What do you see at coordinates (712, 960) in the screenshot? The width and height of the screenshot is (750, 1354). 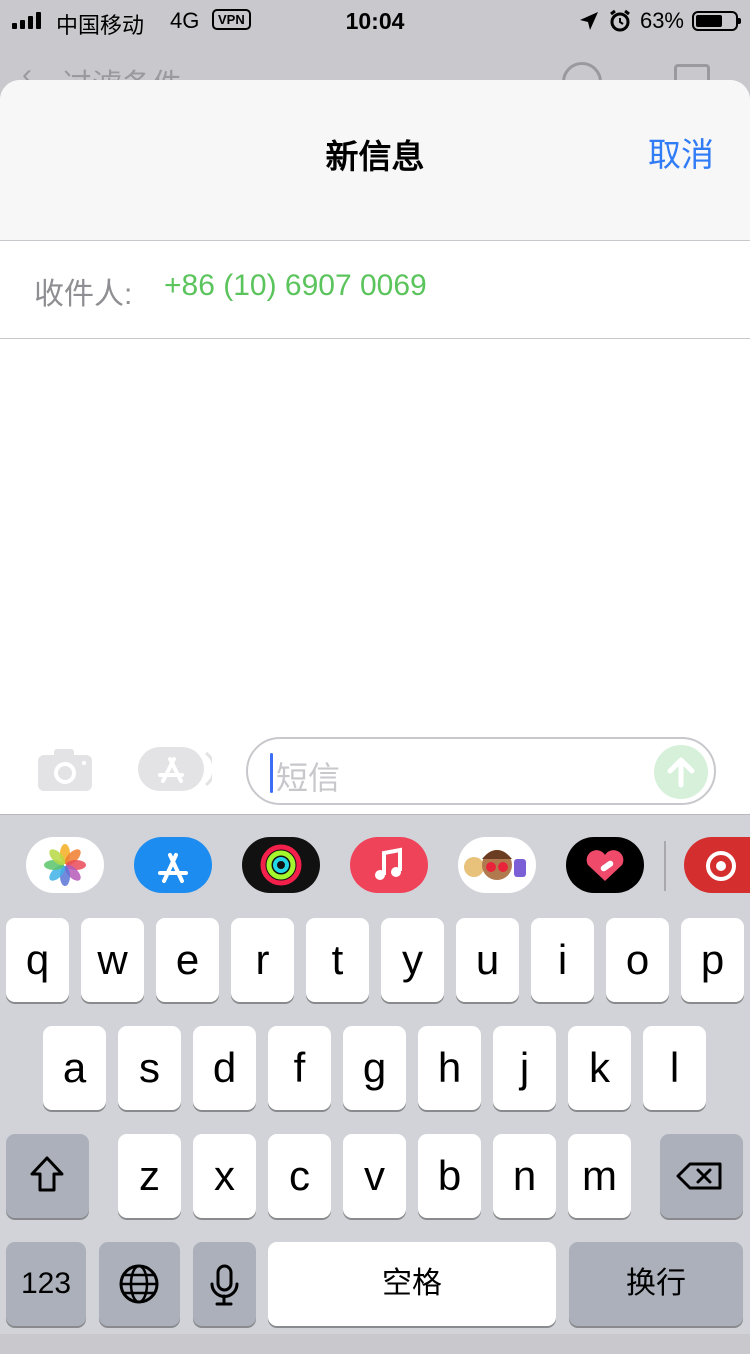 I see `key-p: p` at bounding box center [712, 960].